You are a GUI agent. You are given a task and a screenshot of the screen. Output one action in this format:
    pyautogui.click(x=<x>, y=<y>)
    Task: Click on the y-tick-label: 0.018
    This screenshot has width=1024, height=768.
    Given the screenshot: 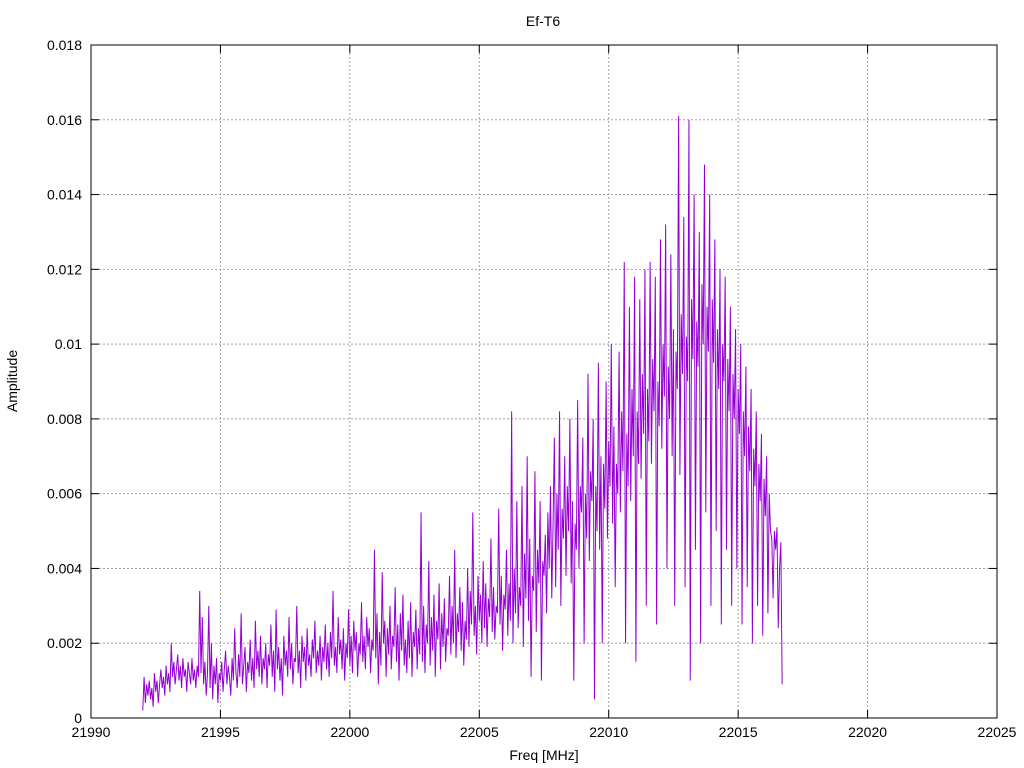 What is the action you would take?
    pyautogui.click(x=64, y=45)
    